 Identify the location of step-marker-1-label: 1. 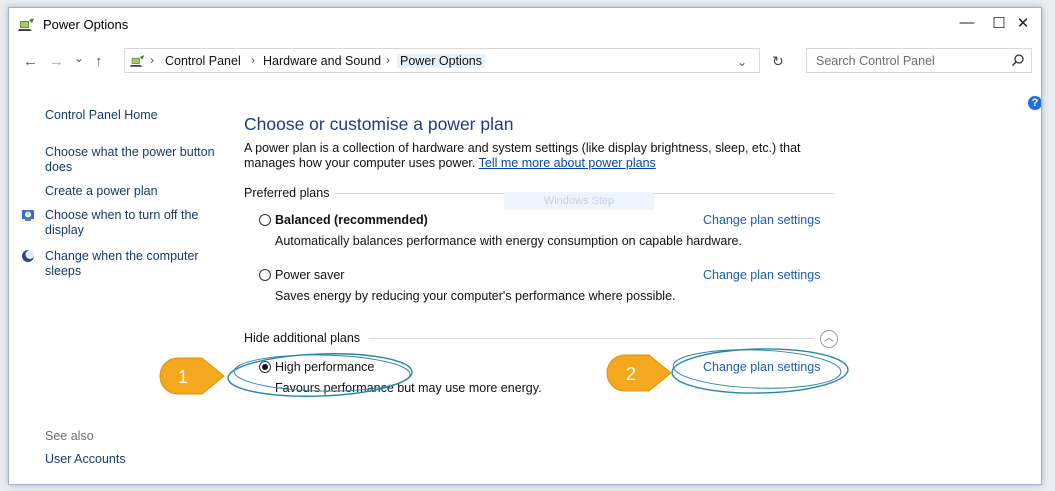
(183, 377).